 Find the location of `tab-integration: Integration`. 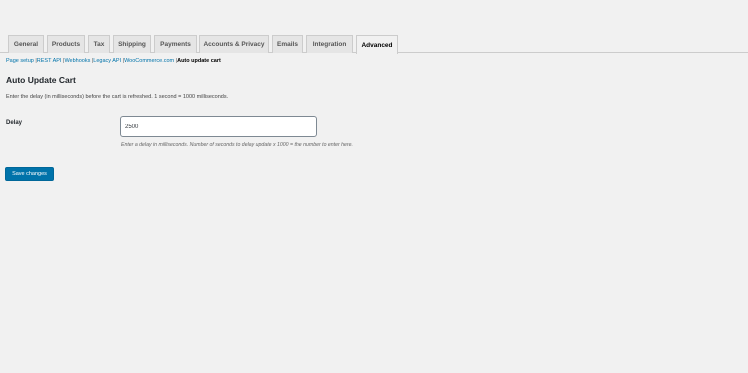

tab-integration: Integration is located at coordinates (329, 44).